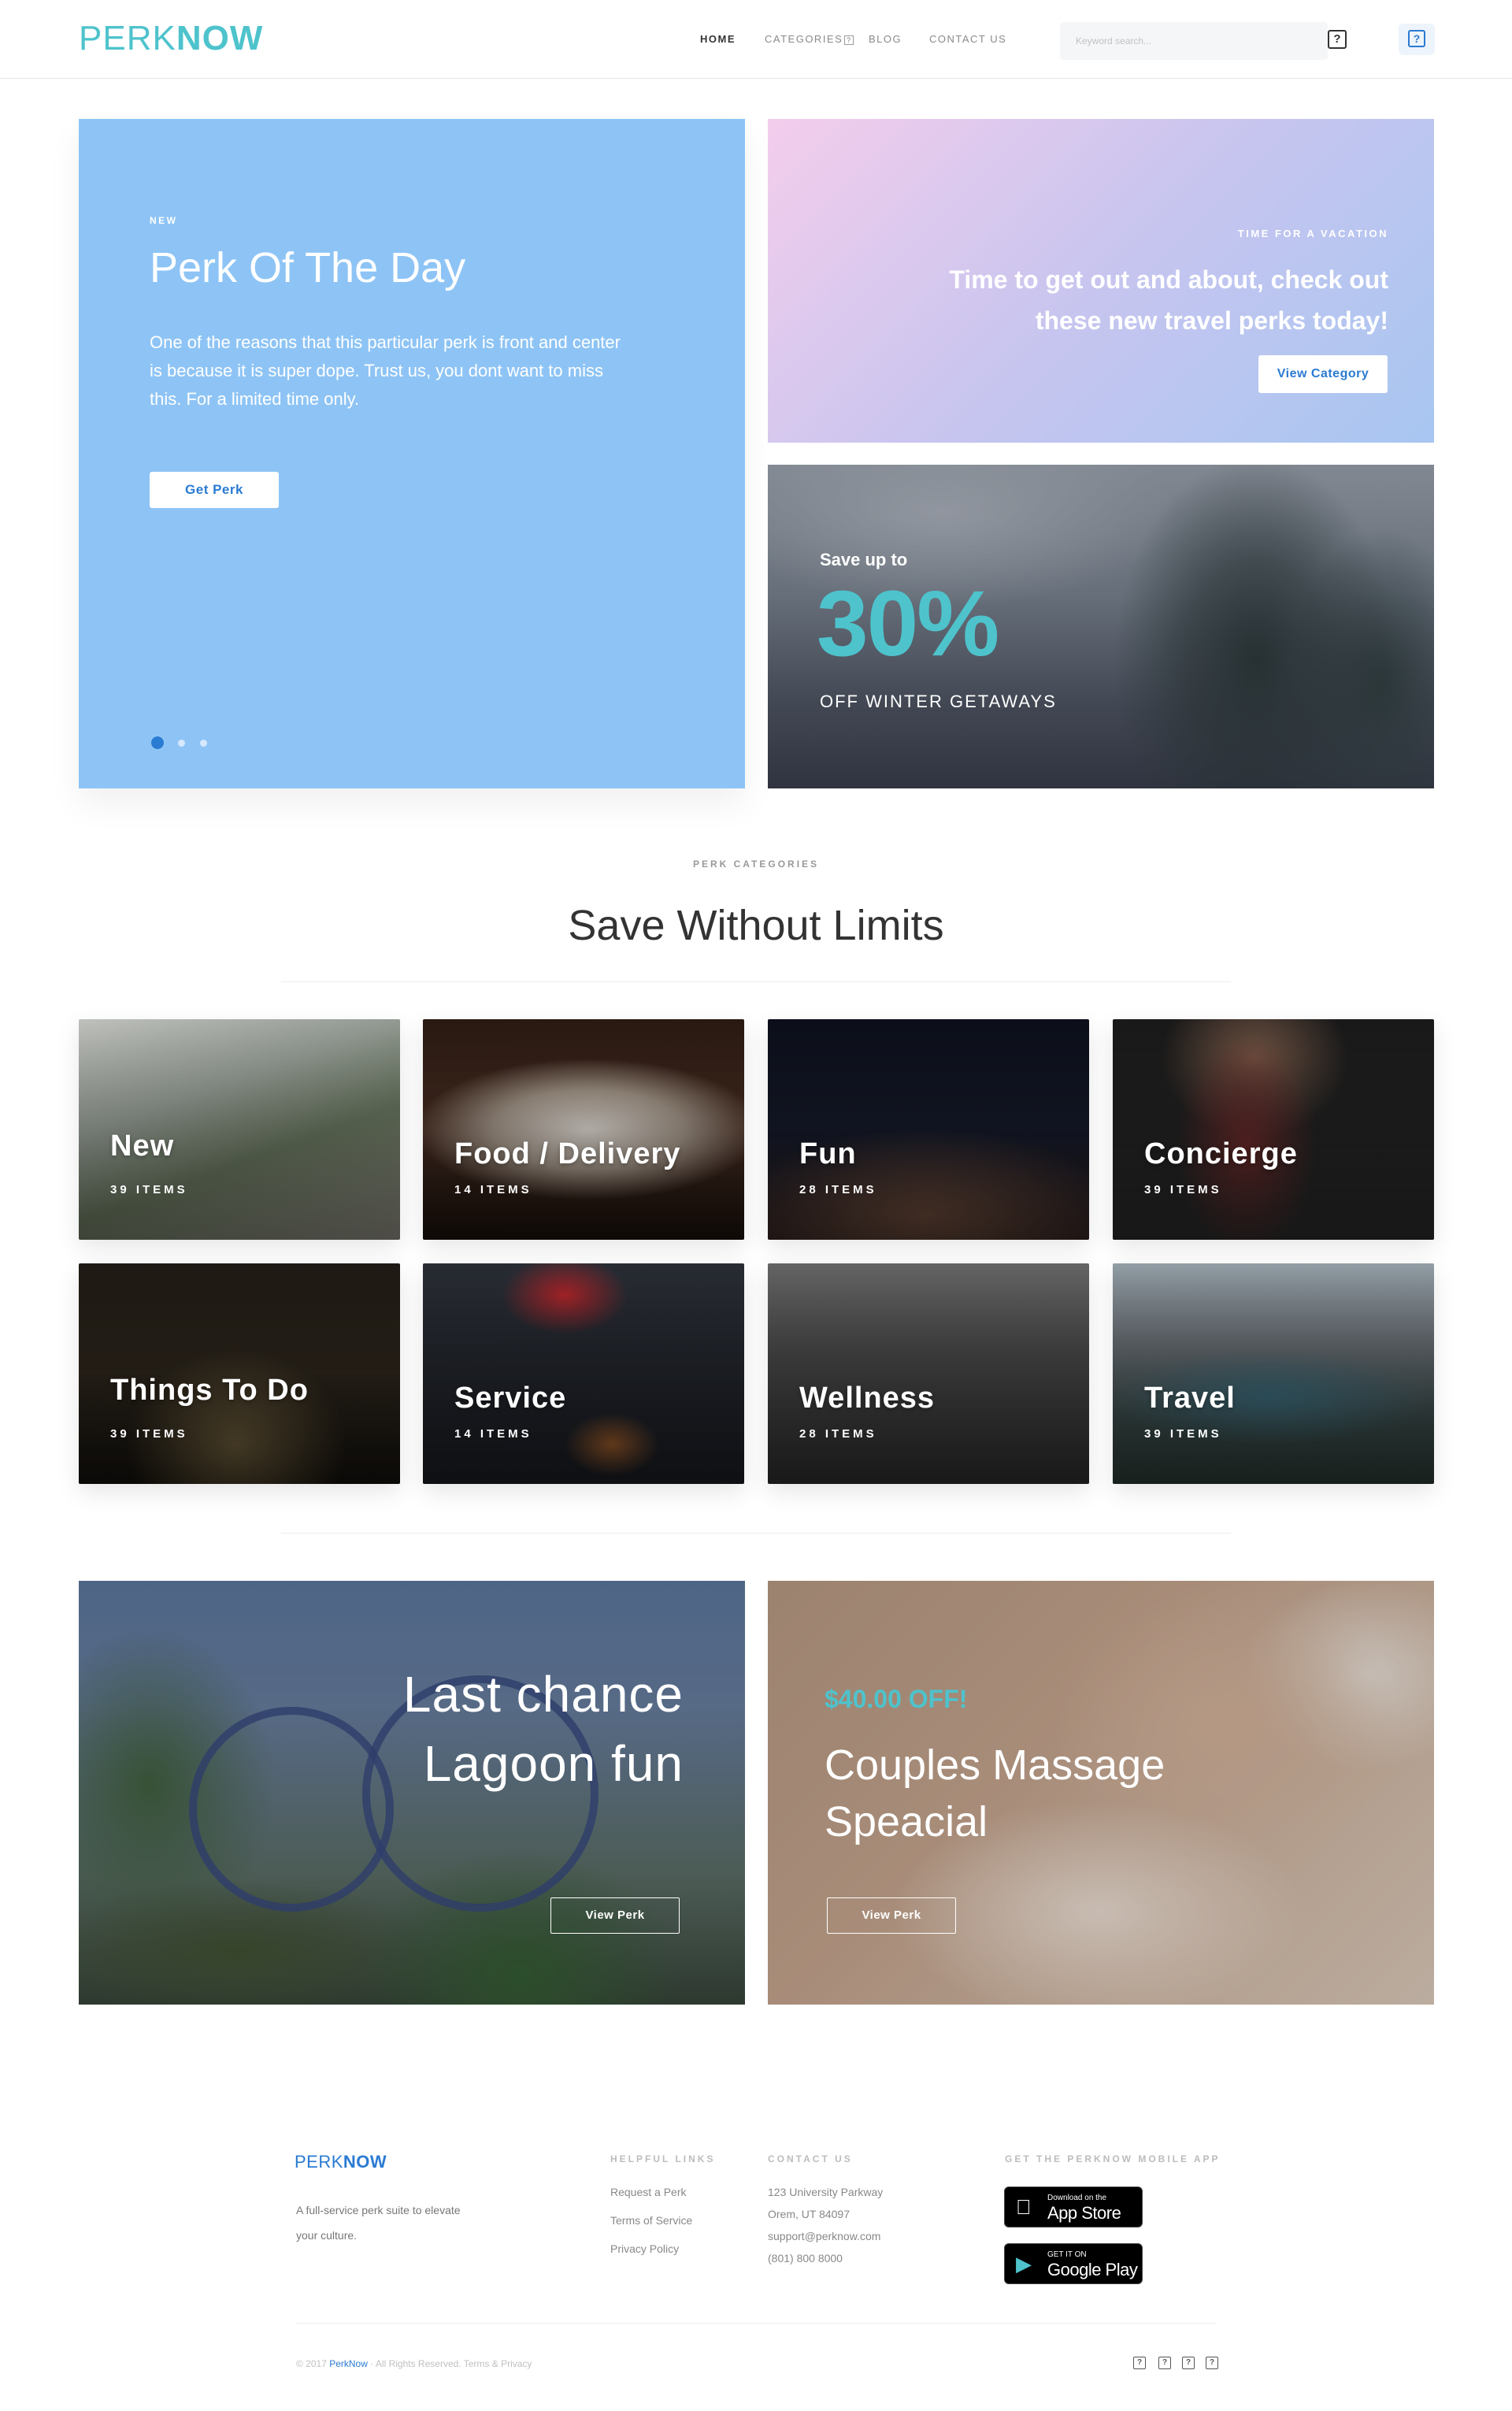 The height and width of the screenshot is (2411, 1512). I want to click on contact-email: support@perknow.com, so click(824, 2236).